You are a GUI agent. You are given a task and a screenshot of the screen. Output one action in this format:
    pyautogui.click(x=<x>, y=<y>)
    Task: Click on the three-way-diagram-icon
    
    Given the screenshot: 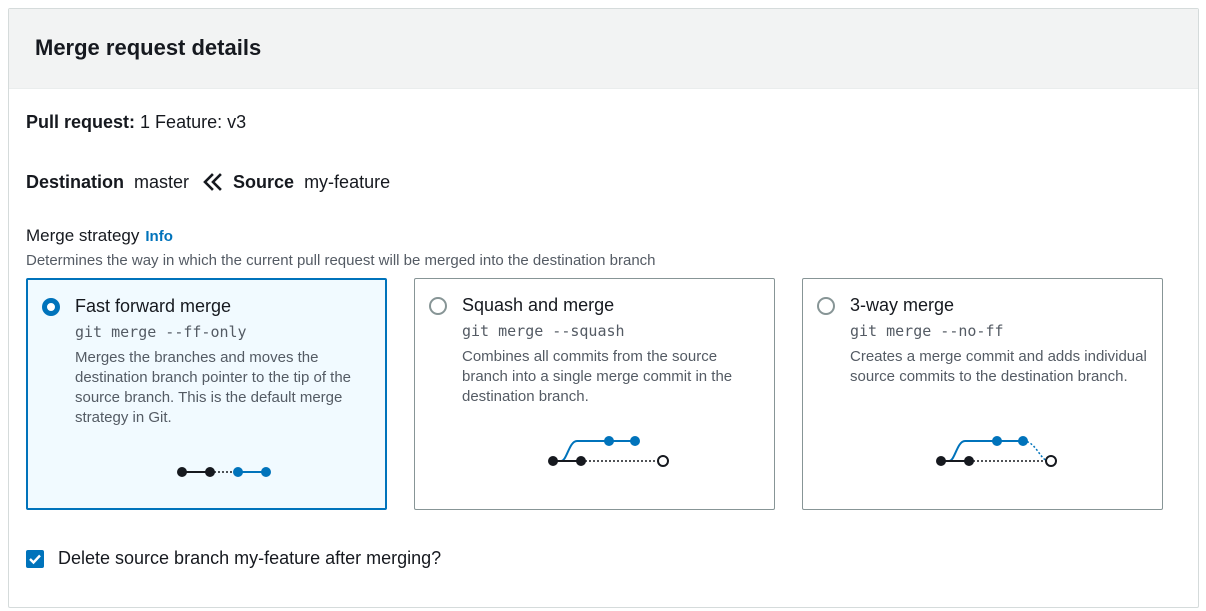 What is the action you would take?
    pyautogui.click(x=1000, y=453)
    